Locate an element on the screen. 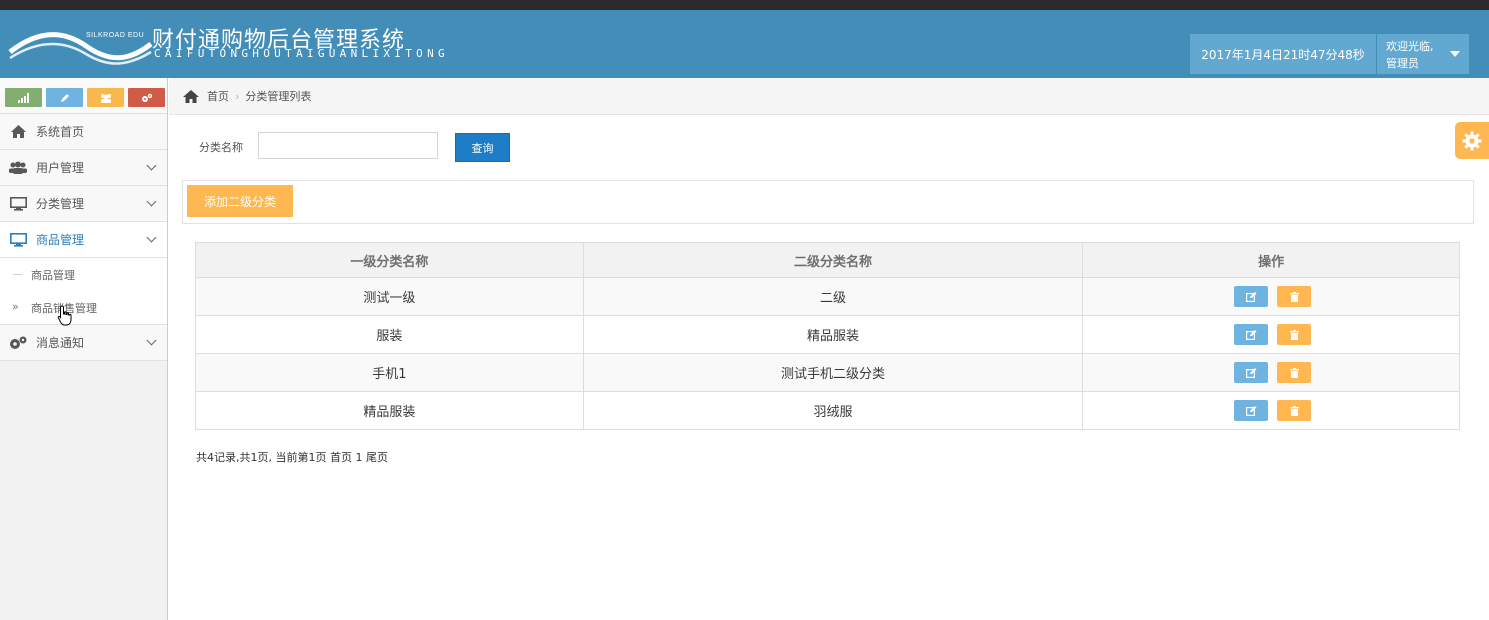 The image size is (1489, 620). gear-icon is located at coordinates (1472, 140).